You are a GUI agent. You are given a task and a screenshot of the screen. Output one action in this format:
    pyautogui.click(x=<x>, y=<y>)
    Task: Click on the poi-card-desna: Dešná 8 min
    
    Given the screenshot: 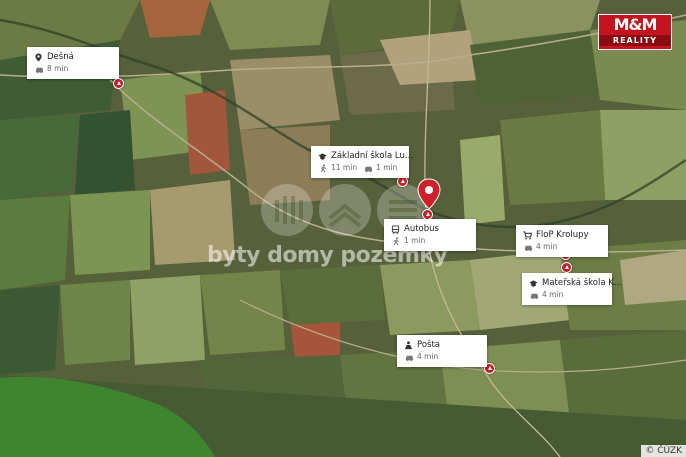 What is the action you would take?
    pyautogui.click(x=73, y=63)
    